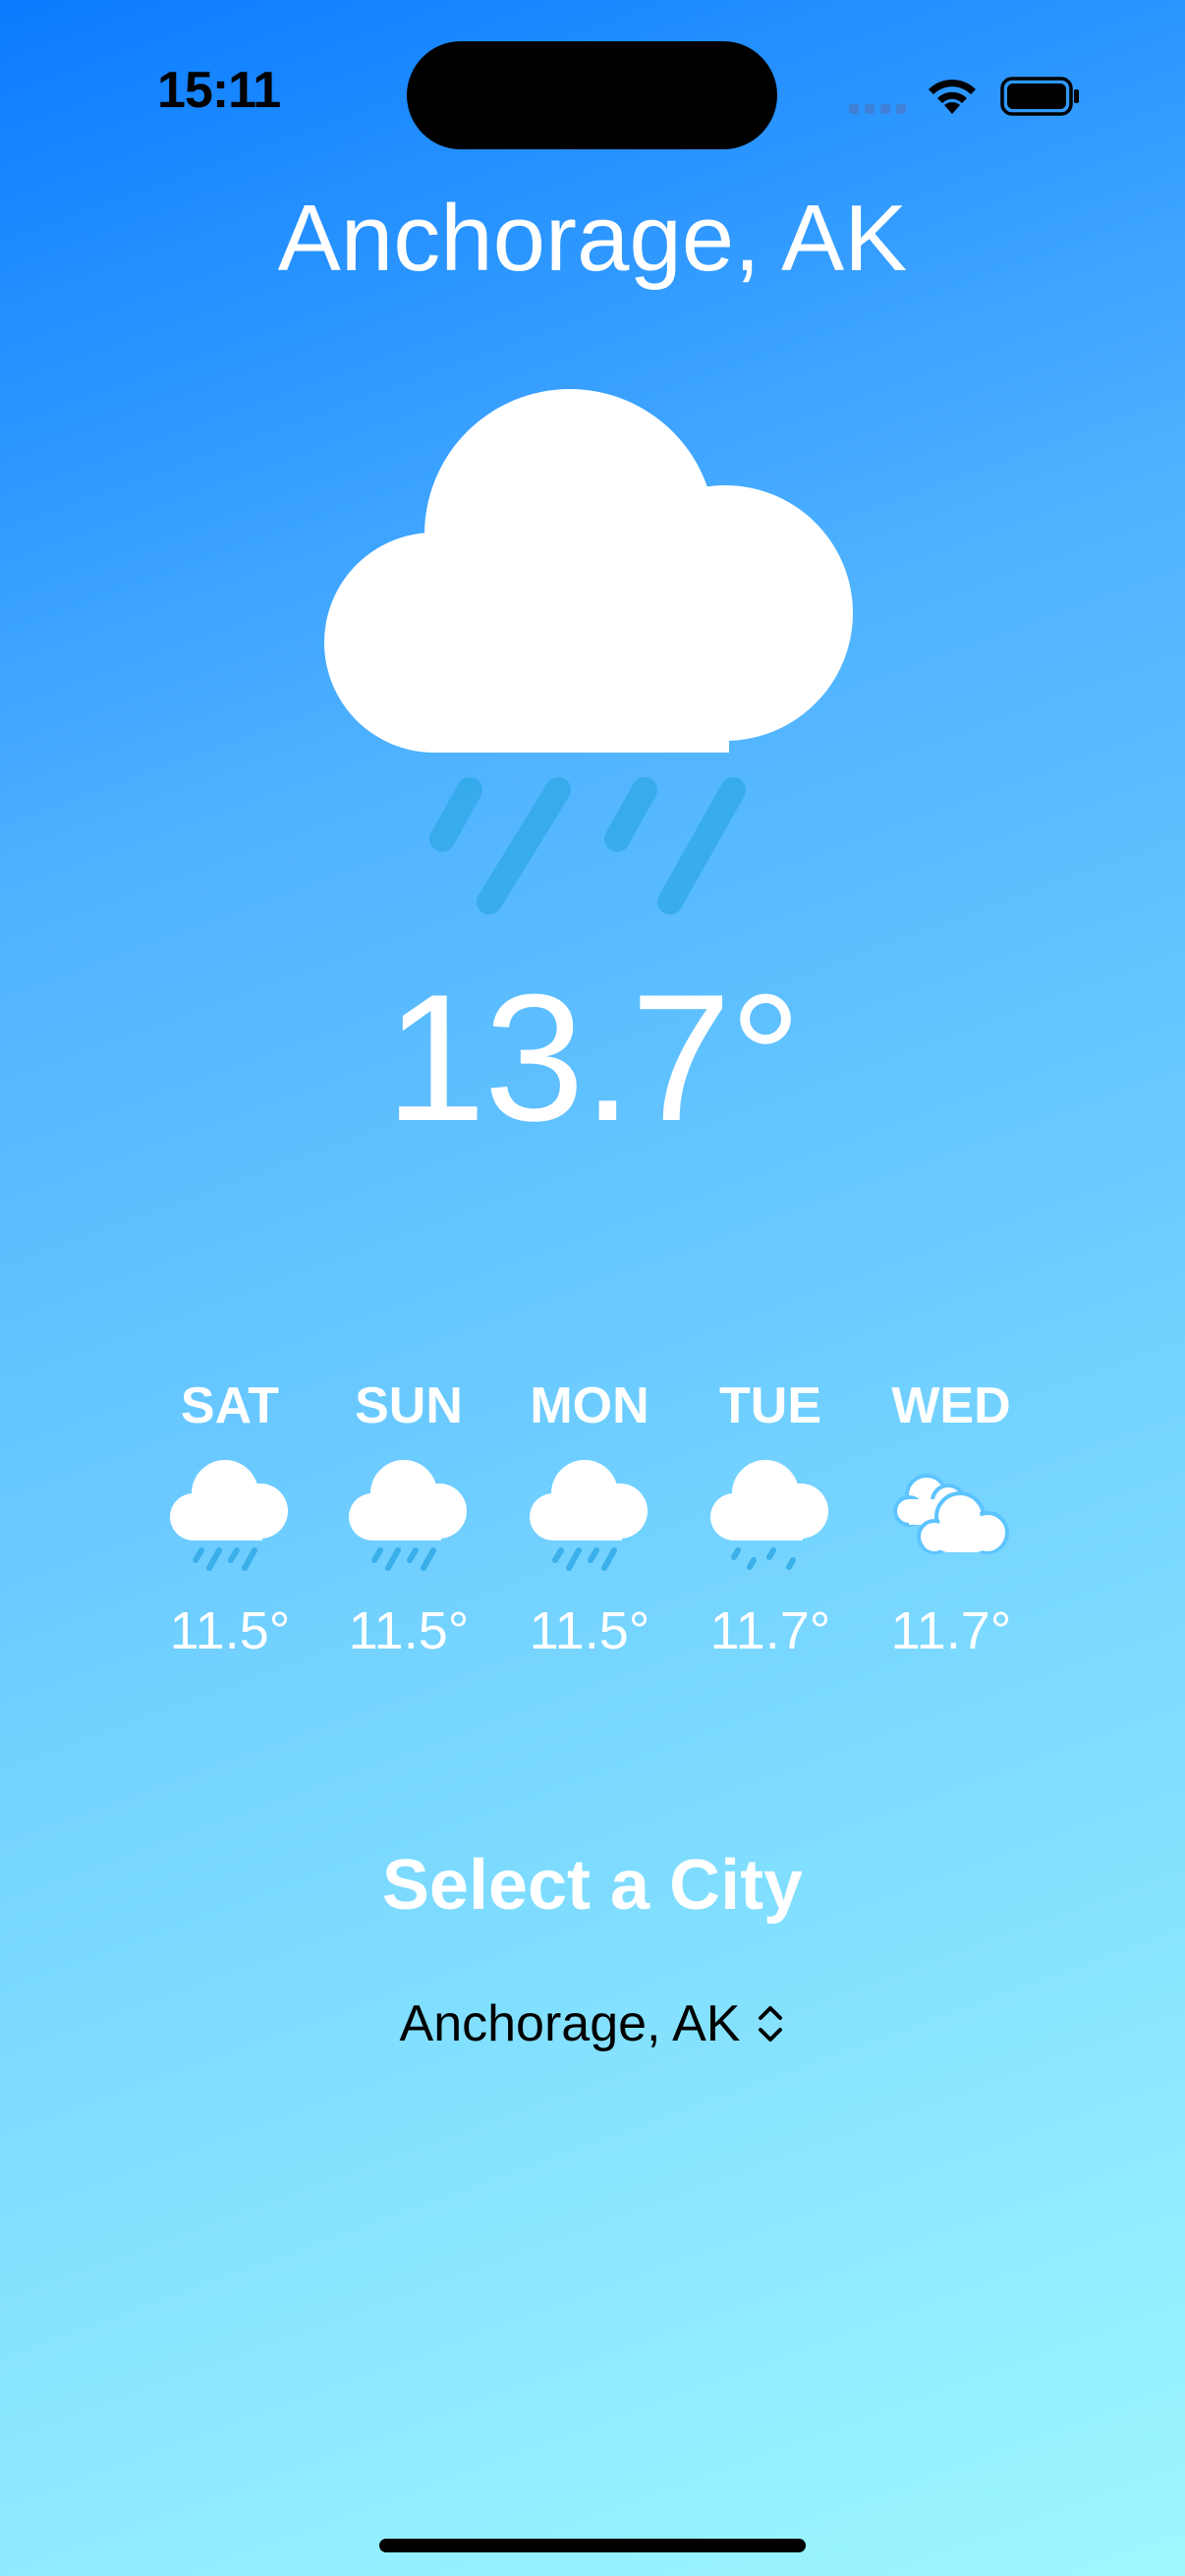 This screenshot has width=1185, height=2576. What do you see at coordinates (951, 1405) in the screenshot?
I see `forecast-day-name: WED` at bounding box center [951, 1405].